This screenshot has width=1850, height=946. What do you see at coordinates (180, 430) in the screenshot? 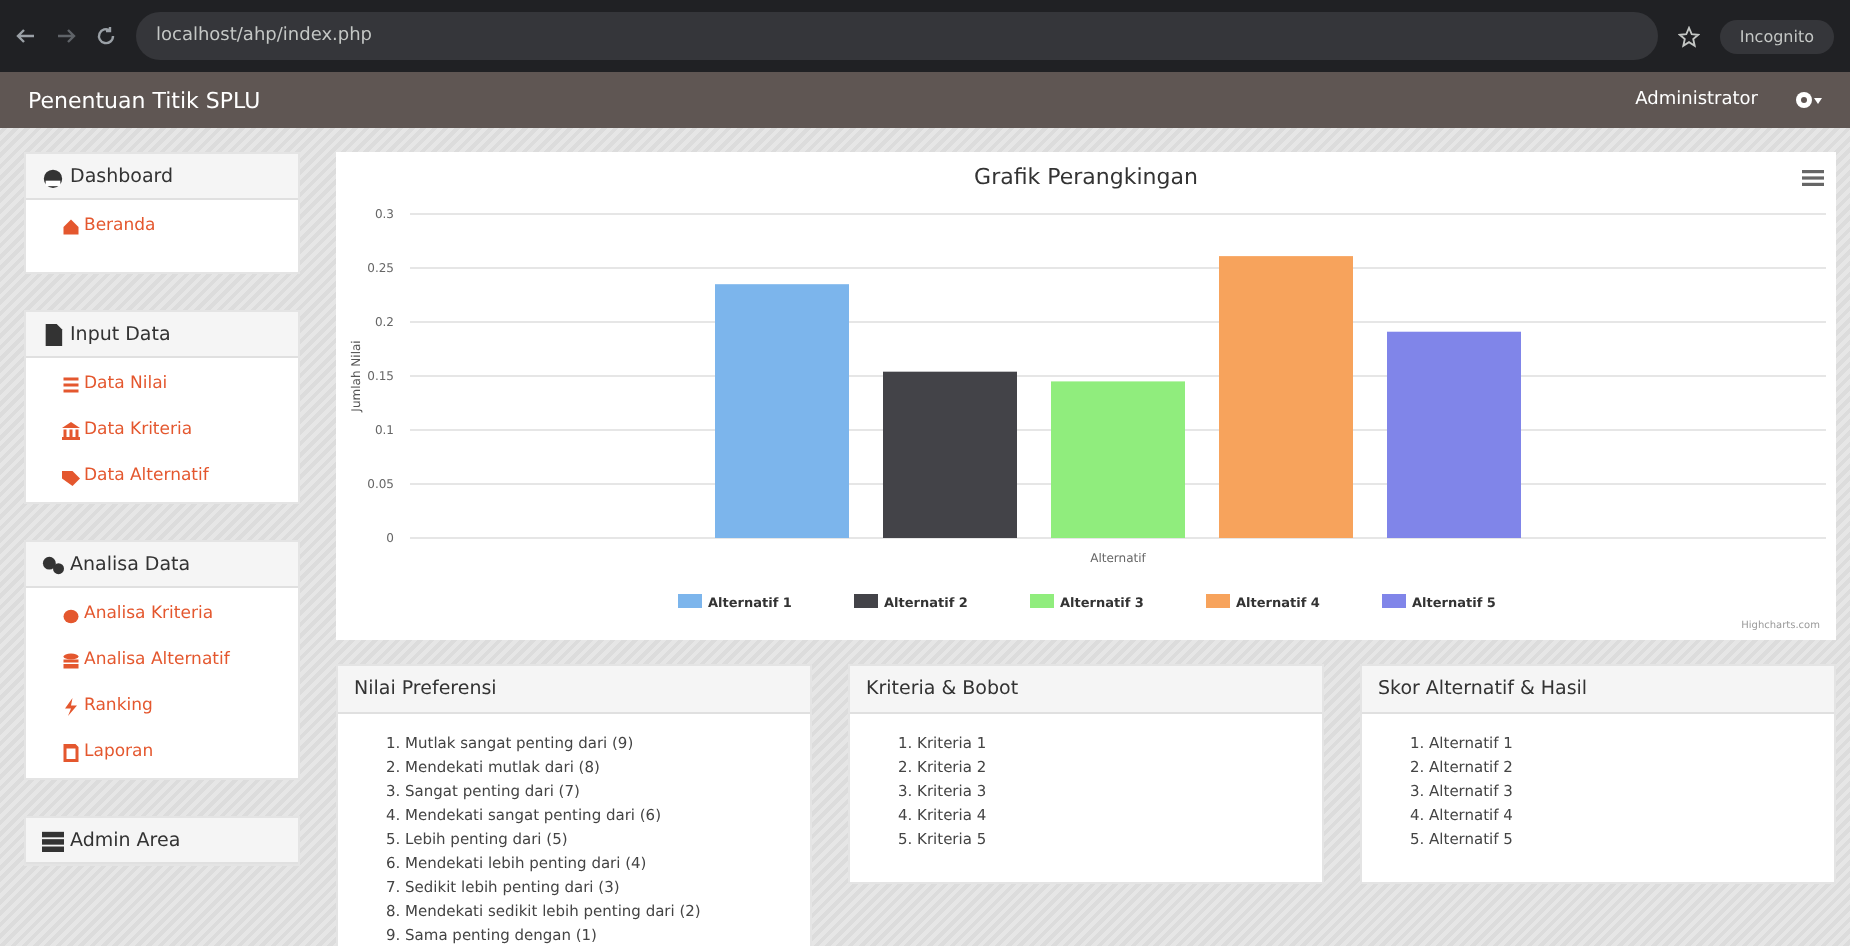
I see `sidebar-link: Data Kriteria` at bounding box center [180, 430].